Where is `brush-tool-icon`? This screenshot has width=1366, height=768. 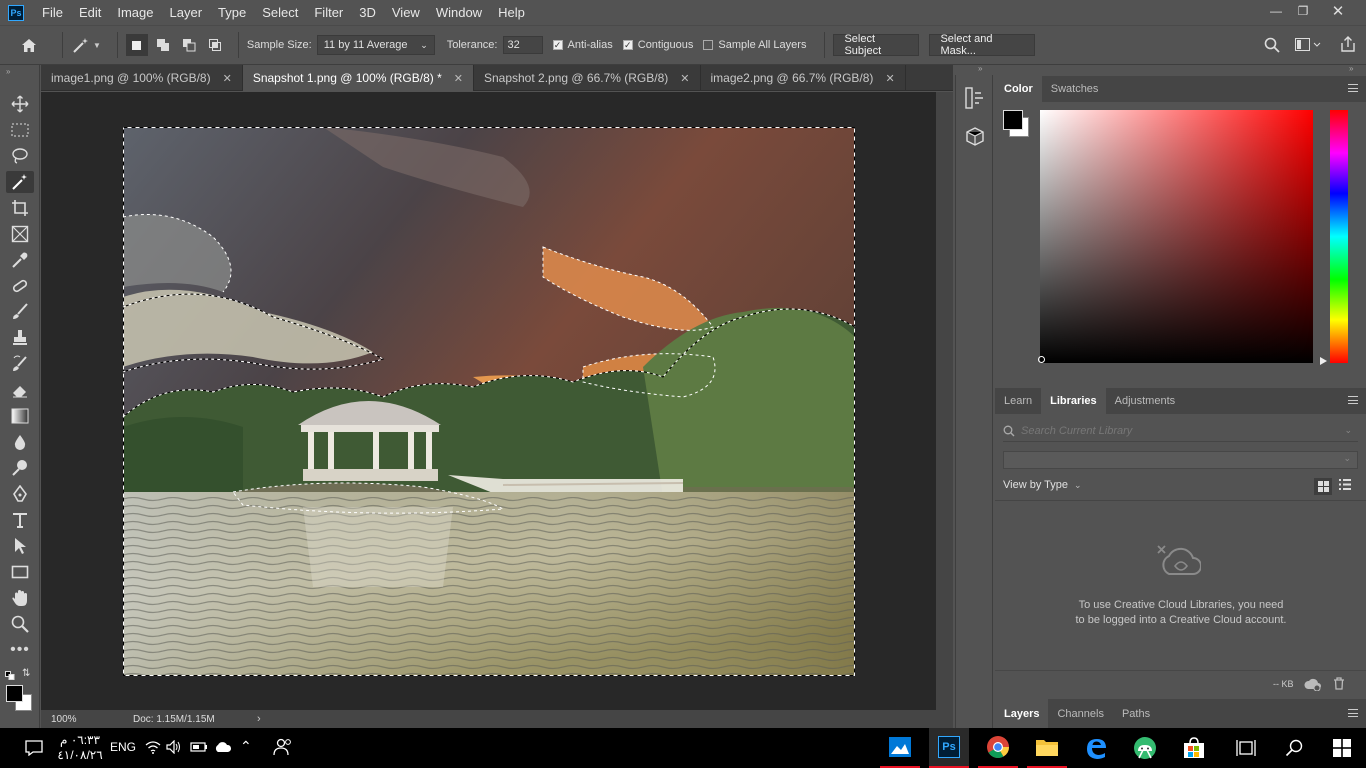 brush-tool-icon is located at coordinates (20, 312).